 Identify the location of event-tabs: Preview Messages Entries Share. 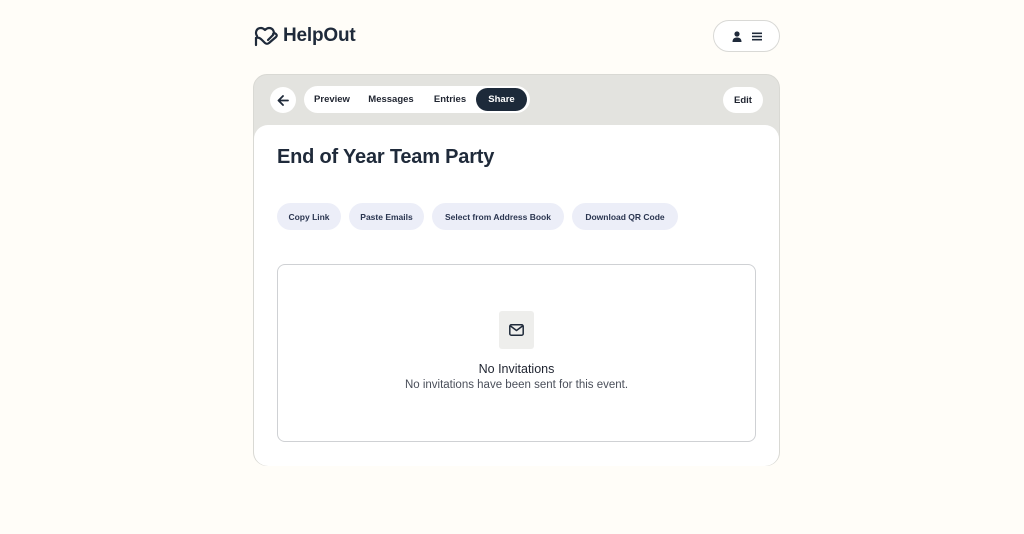
(417, 99).